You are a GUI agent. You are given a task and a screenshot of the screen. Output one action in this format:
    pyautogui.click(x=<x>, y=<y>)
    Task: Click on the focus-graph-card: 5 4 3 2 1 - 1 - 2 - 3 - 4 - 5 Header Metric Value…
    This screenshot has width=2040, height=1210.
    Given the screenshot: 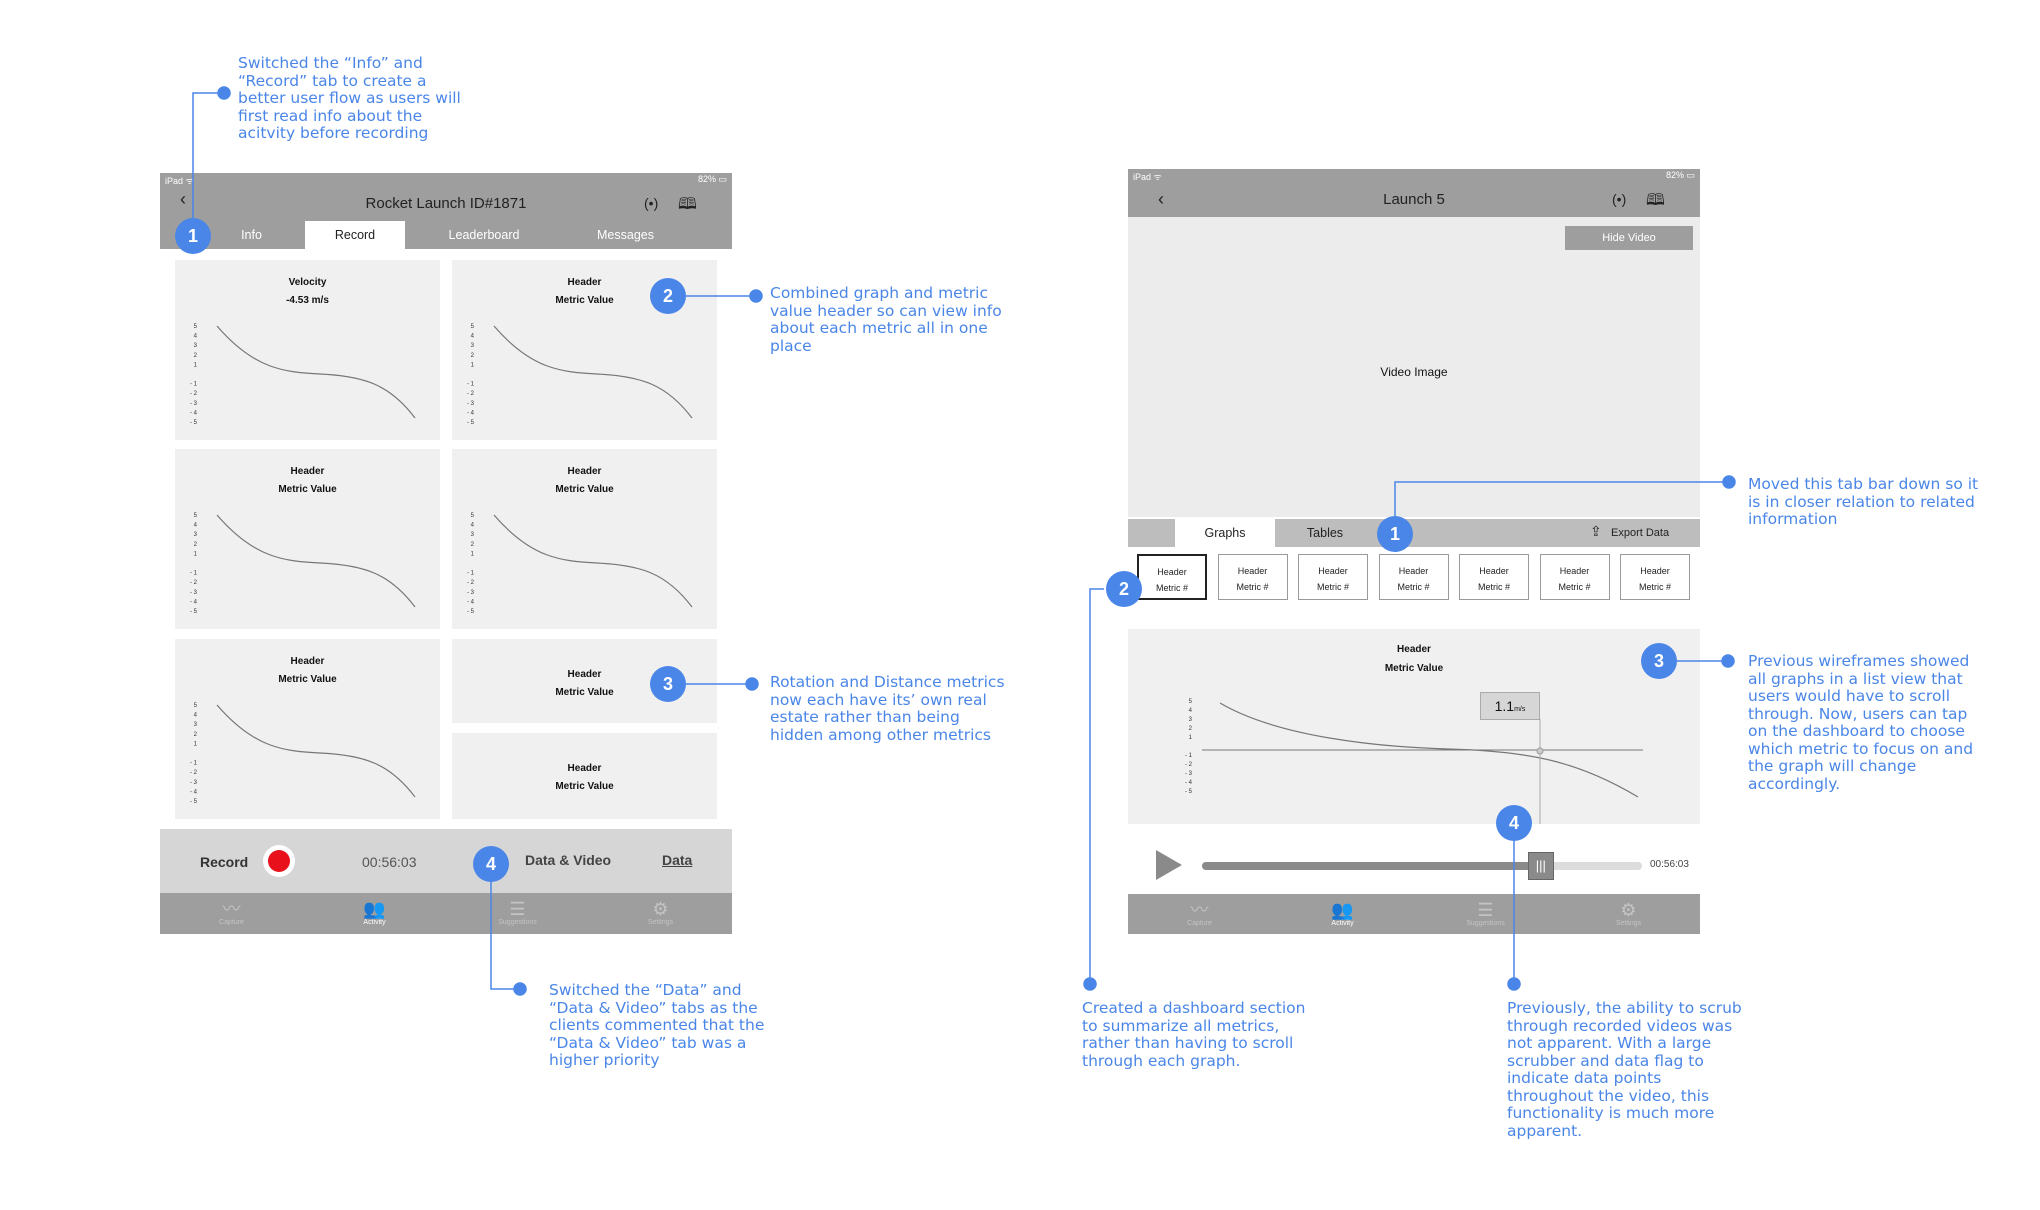 What is the action you would take?
    pyautogui.click(x=1414, y=726)
    